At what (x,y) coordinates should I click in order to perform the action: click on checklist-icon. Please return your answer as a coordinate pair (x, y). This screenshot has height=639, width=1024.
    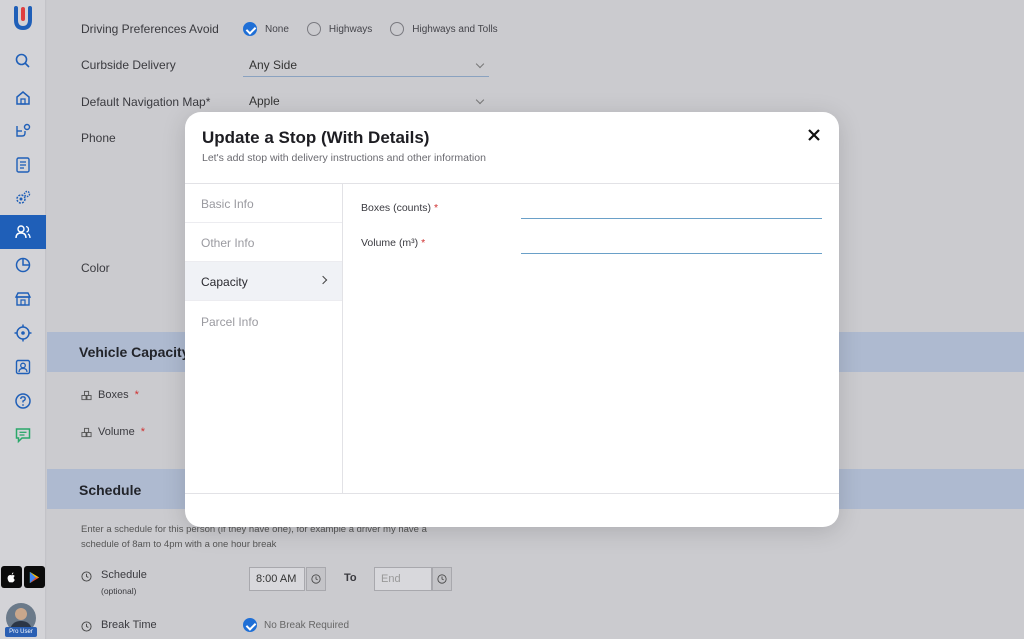
    Looking at the image, I should click on (23, 165).